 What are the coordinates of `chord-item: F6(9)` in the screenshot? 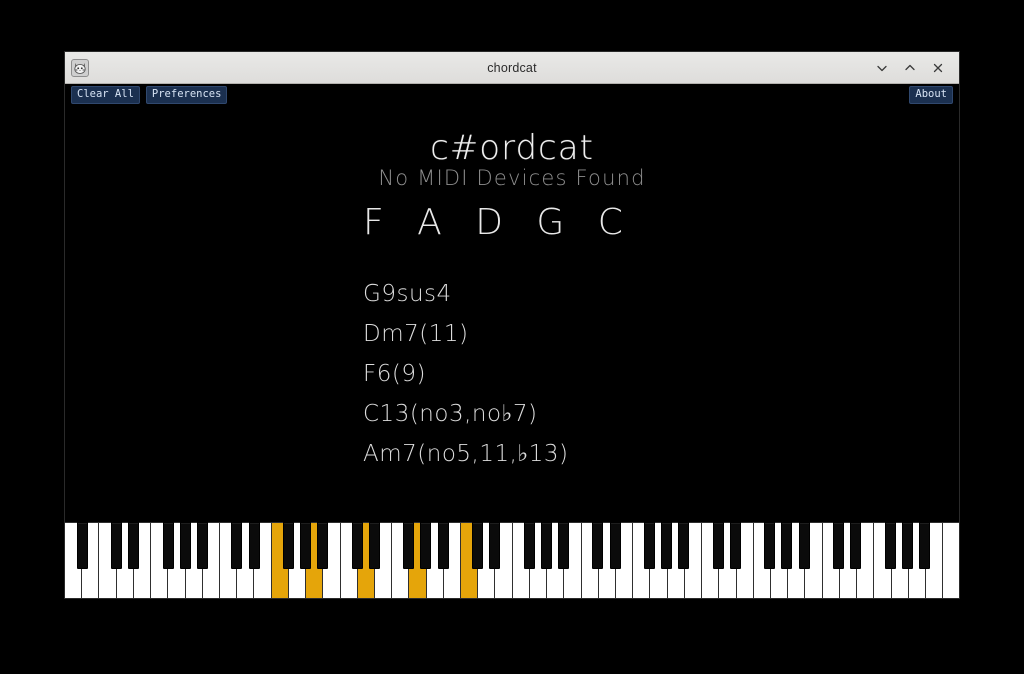 It's located at (466, 374).